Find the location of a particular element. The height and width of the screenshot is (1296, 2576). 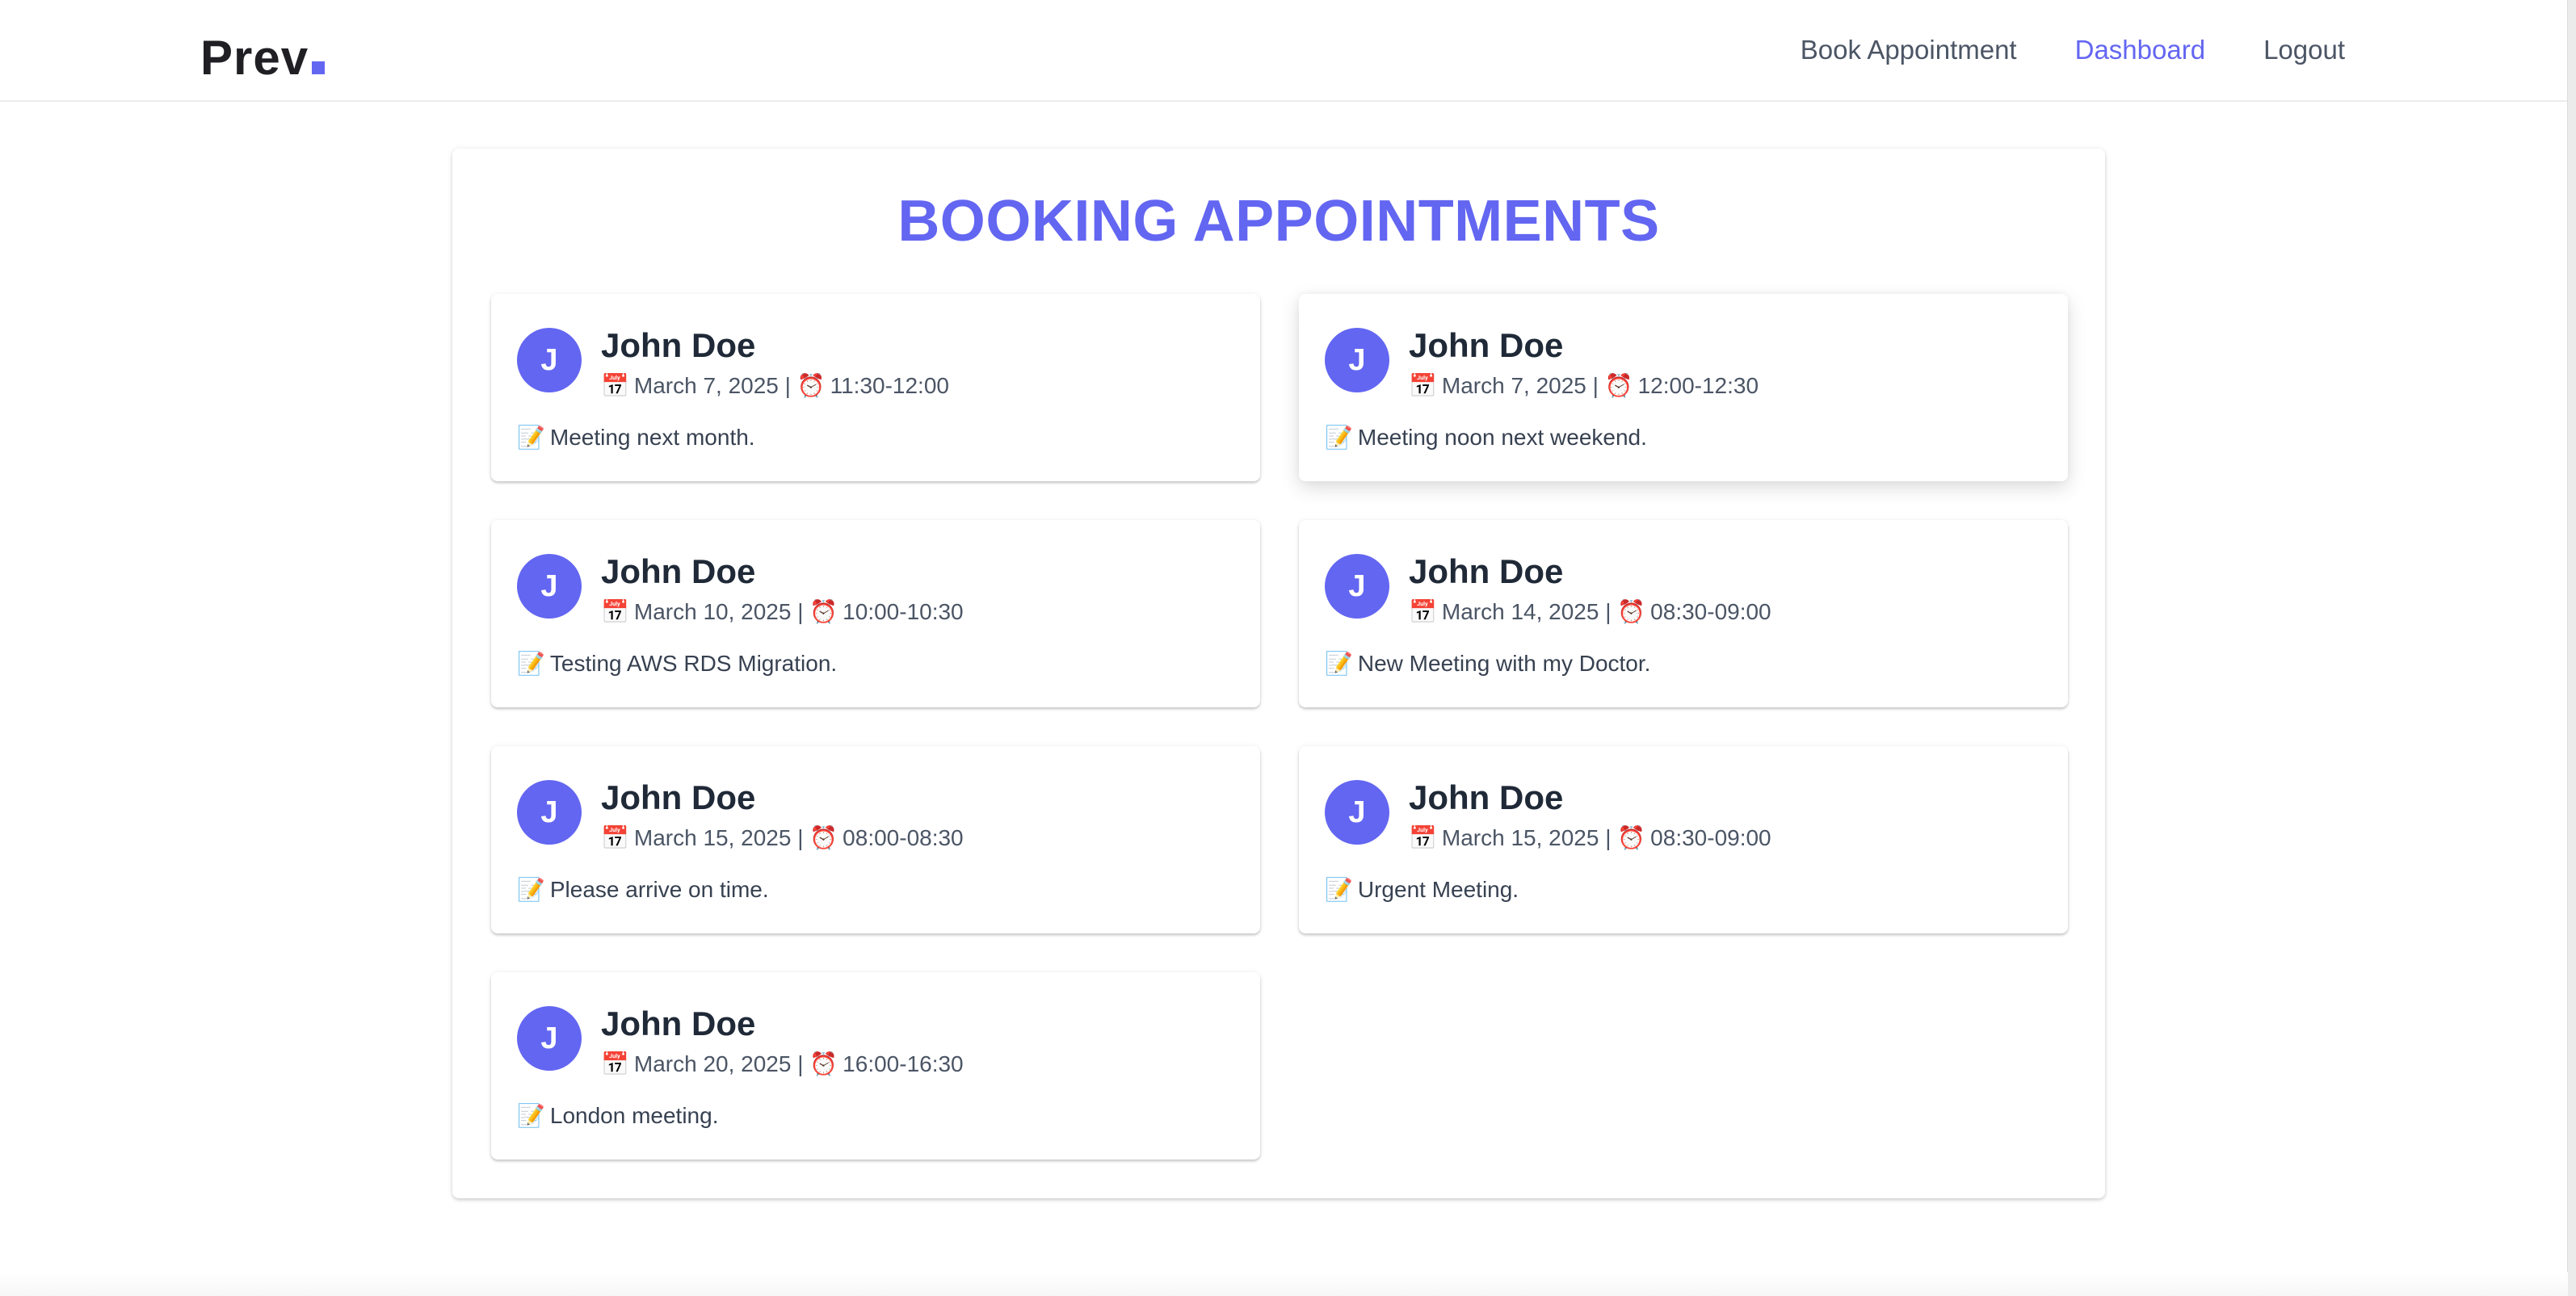

appointment-meta: 📅 March 15, 2025 | ⏰ 08:00-08:30 is located at coordinates (783, 838).